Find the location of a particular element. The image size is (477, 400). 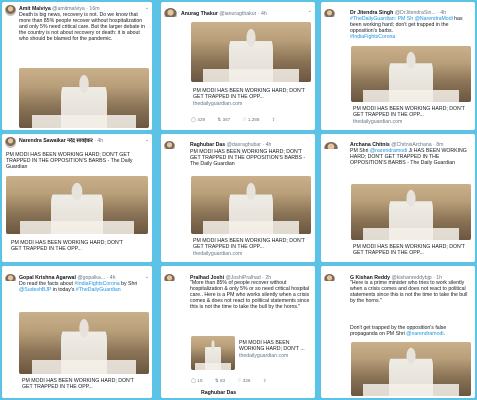

hashtag-link: #TheDailyGuardian: PM Sh is located at coordinates (382, 19).